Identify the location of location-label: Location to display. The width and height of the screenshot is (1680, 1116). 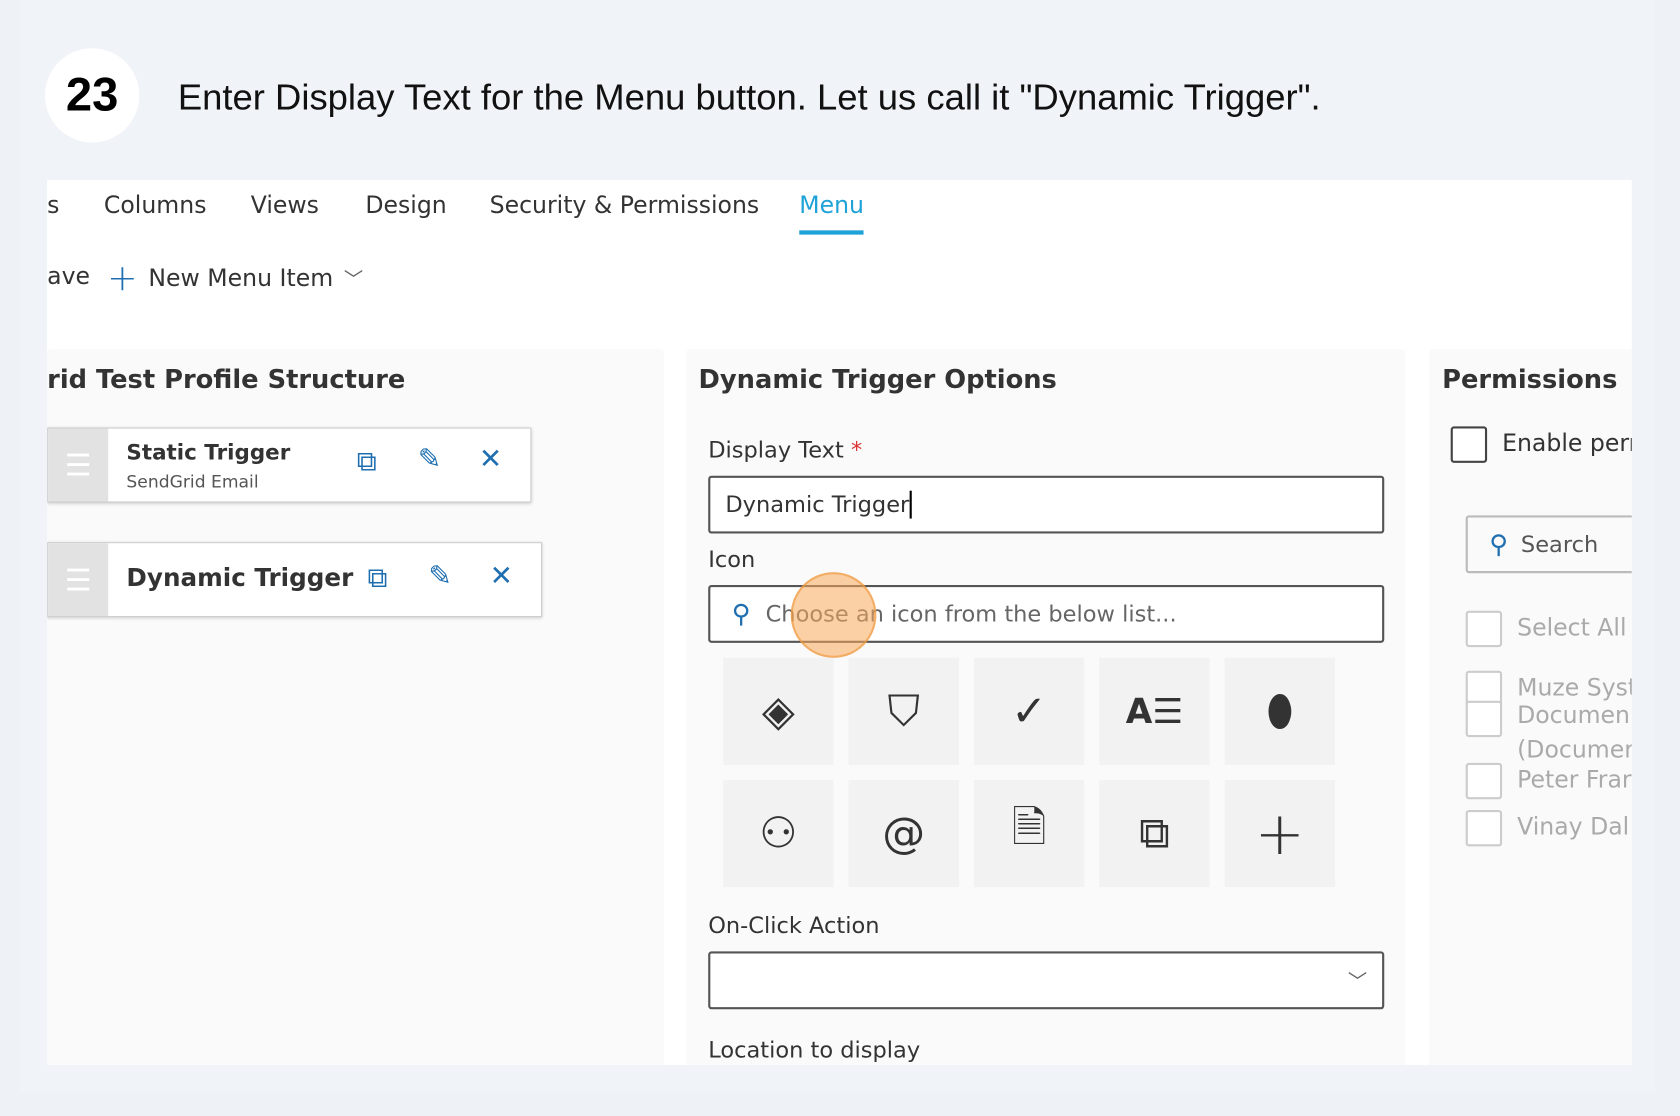
(814, 1050).